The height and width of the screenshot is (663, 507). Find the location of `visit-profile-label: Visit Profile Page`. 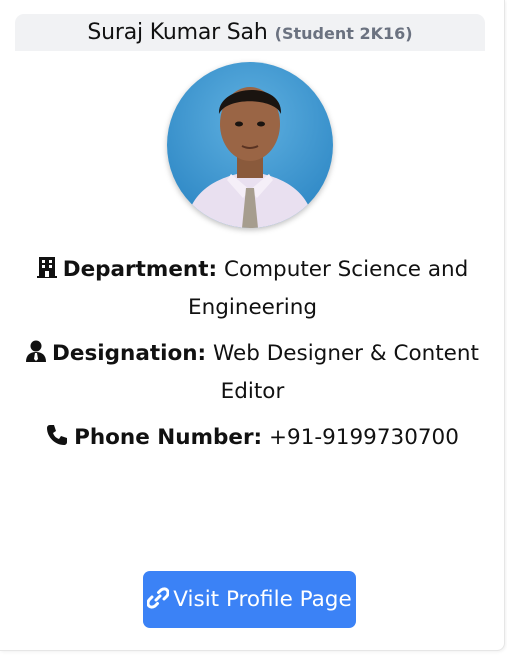

visit-profile-label: Visit Profile Page is located at coordinates (262, 599).